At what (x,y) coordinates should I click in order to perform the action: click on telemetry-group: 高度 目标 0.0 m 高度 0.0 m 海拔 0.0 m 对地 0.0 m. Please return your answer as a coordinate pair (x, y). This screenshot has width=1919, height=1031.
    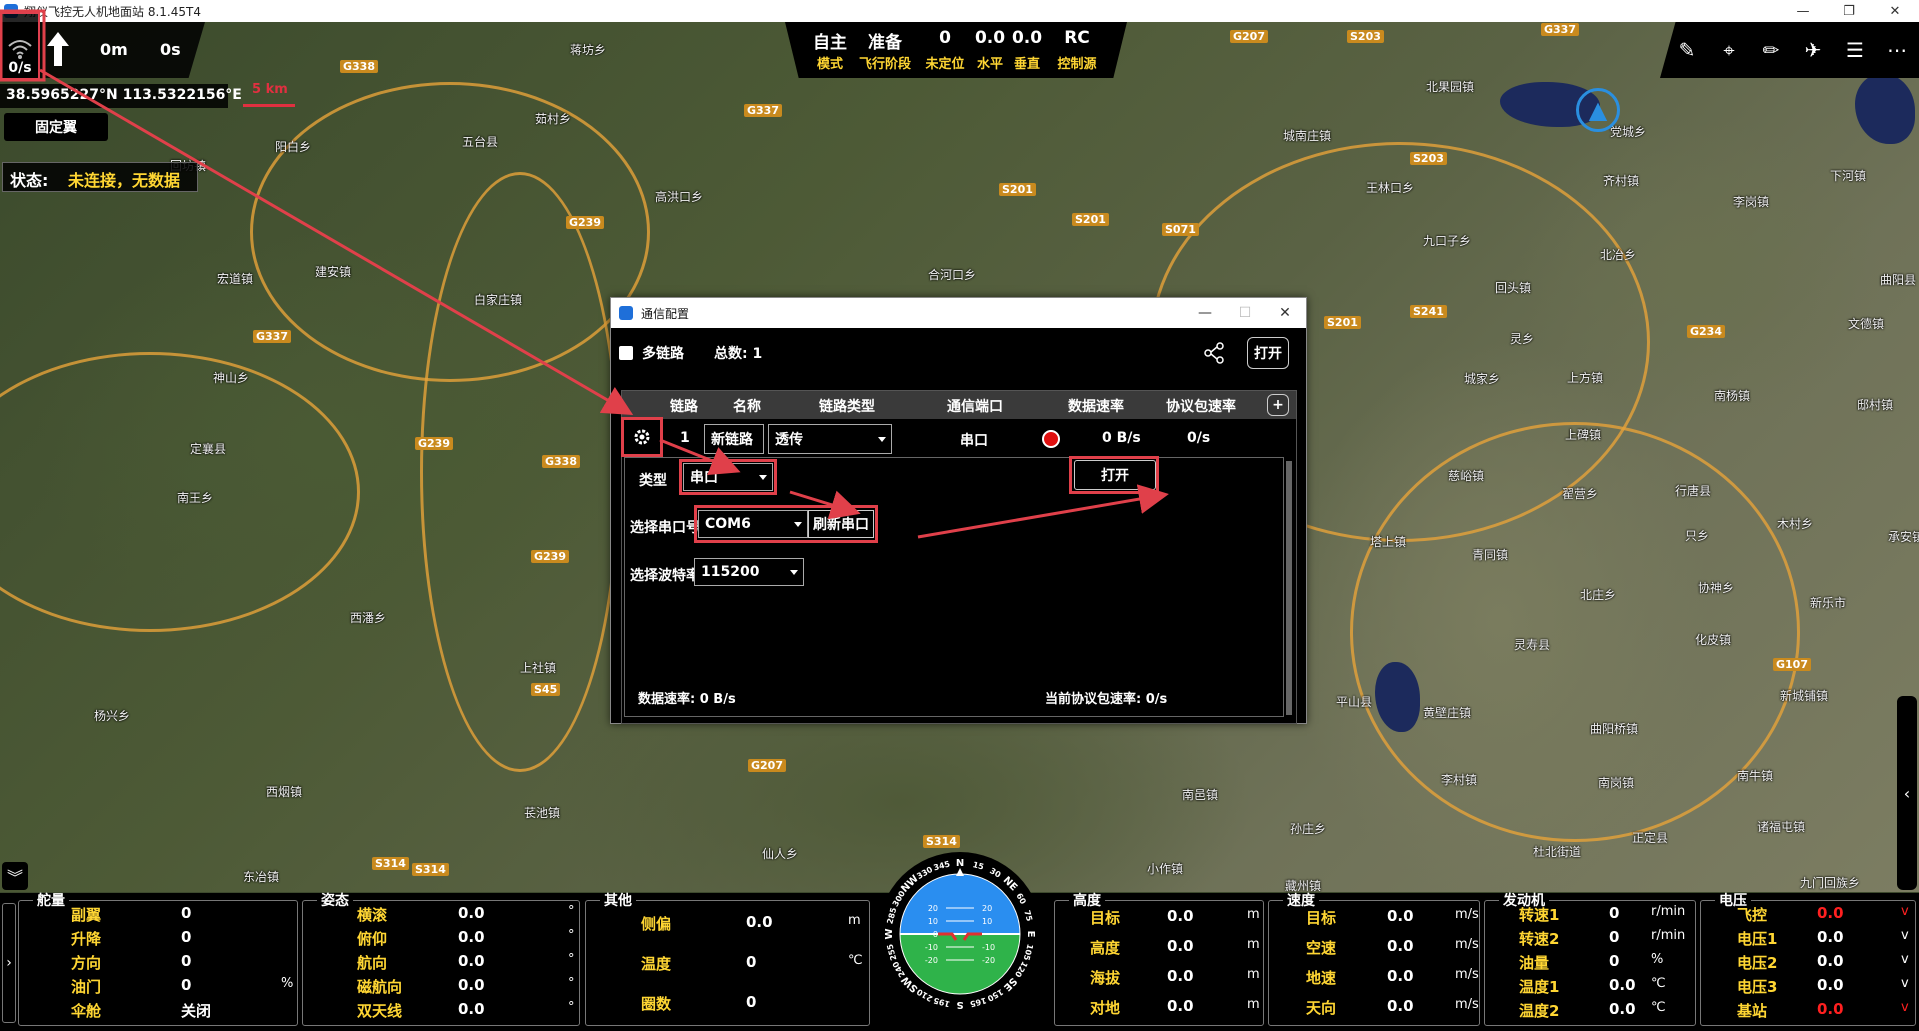
    Looking at the image, I should click on (1159, 959).